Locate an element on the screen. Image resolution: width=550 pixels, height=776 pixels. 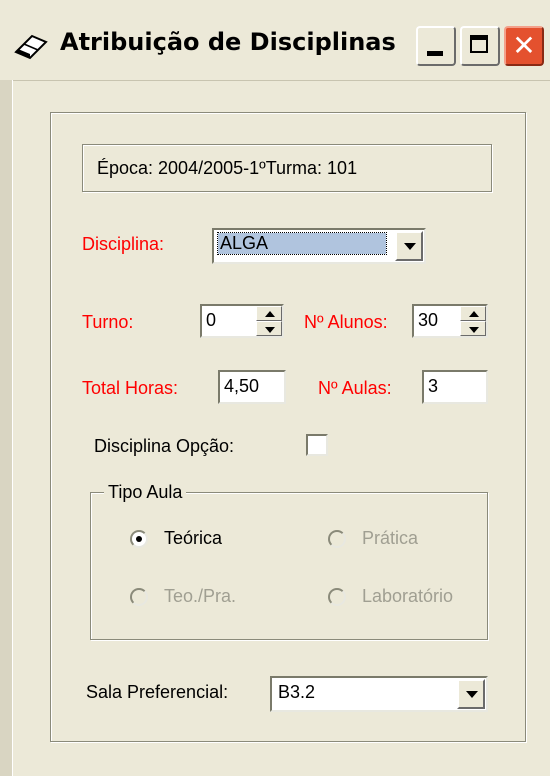
num-alunos-increment-button is located at coordinates (473, 313).